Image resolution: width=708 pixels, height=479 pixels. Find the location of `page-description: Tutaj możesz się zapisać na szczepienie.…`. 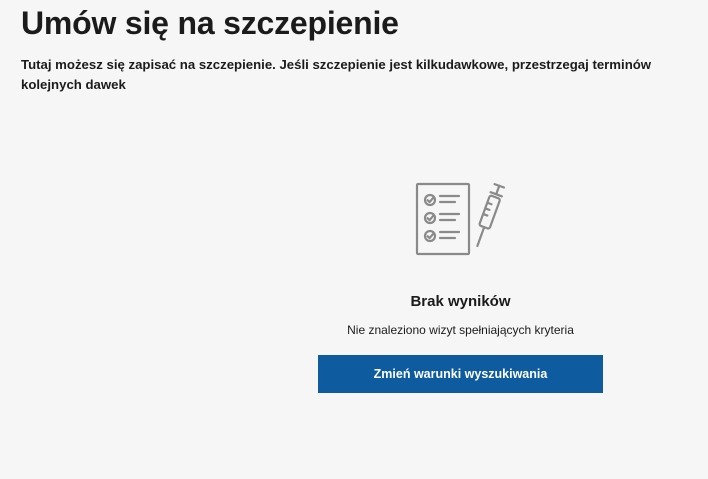

page-description: Tutaj możesz się zapisać na szczepienie.… is located at coordinates (336, 74).